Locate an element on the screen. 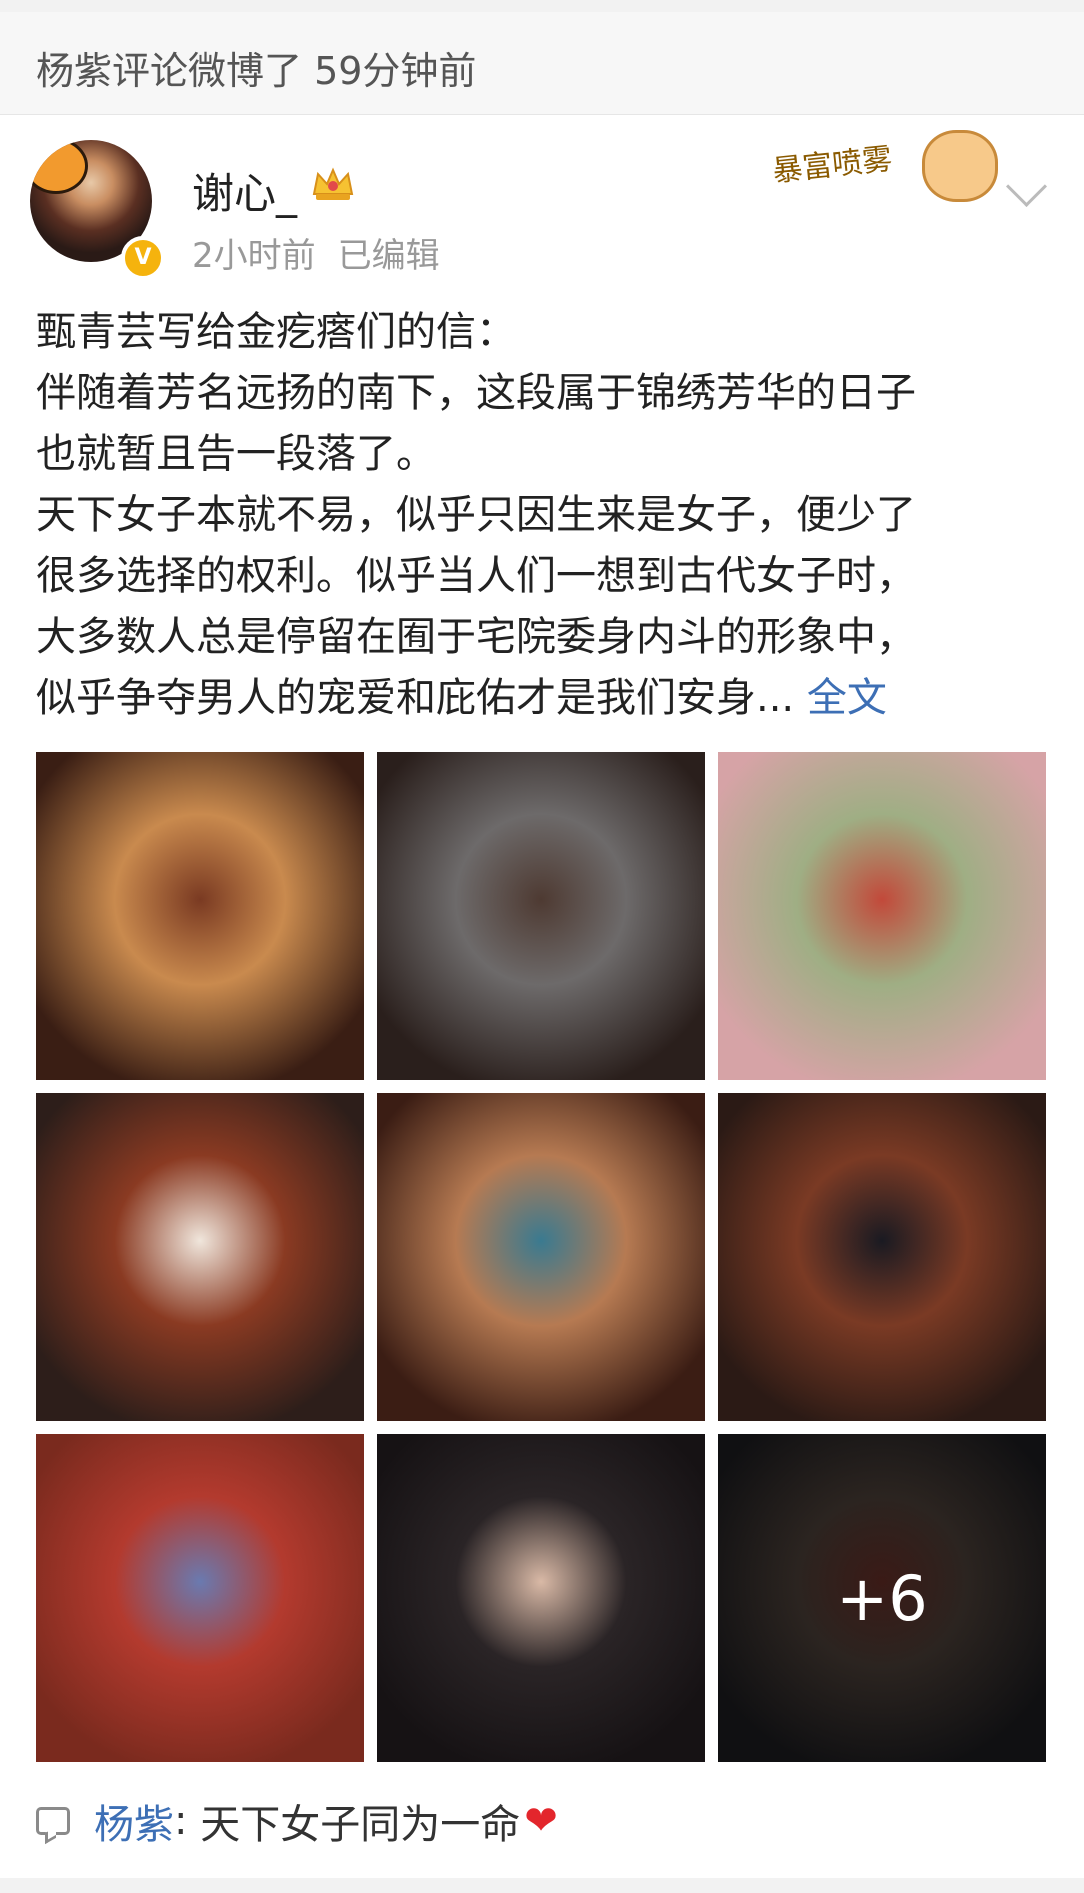 The image size is (1084, 1893). post-line: 很多选择的权利。似乎当人们一想到古代女子时， is located at coordinates (476, 576).